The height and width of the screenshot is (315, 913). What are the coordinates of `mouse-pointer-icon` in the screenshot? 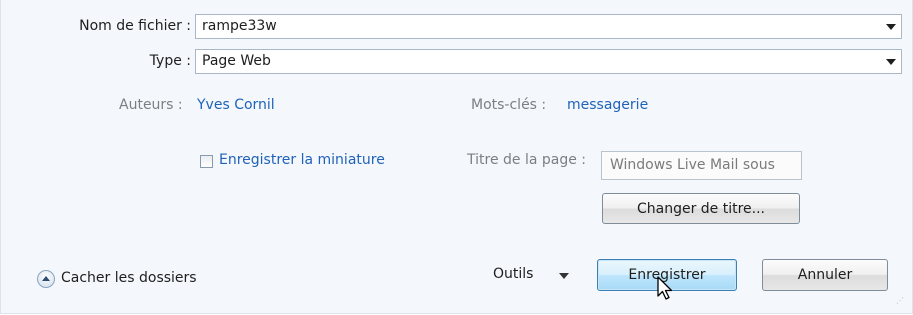 It's located at (665, 288).